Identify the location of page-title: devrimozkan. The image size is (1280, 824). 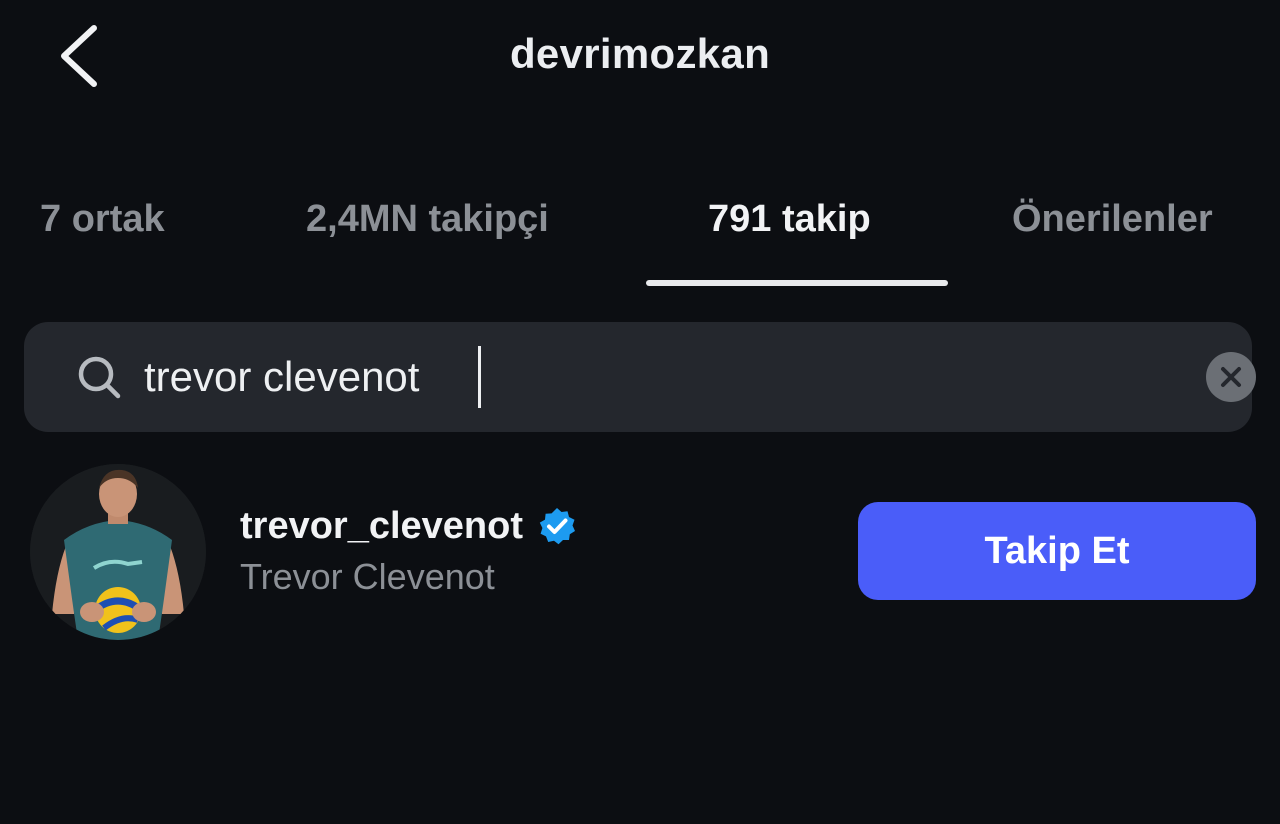
(640, 53).